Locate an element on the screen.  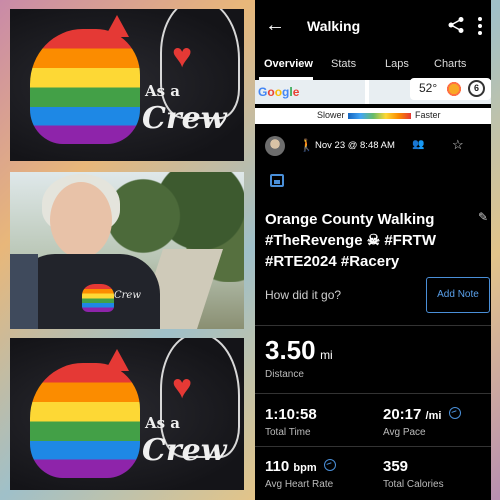
pace-legend: Slower Faster is located at coordinates (373, 116).